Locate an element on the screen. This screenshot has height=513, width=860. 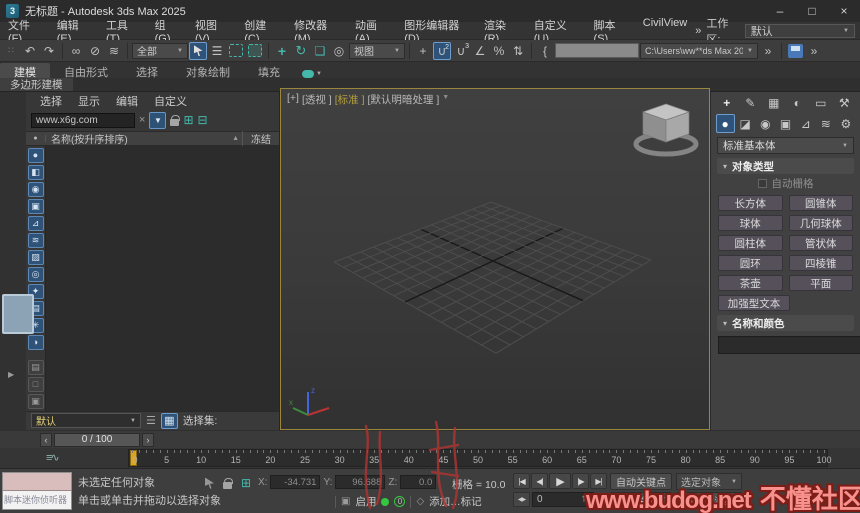
object-type-rollout: ▾ 对象类型 is located at coordinates (785, 166).